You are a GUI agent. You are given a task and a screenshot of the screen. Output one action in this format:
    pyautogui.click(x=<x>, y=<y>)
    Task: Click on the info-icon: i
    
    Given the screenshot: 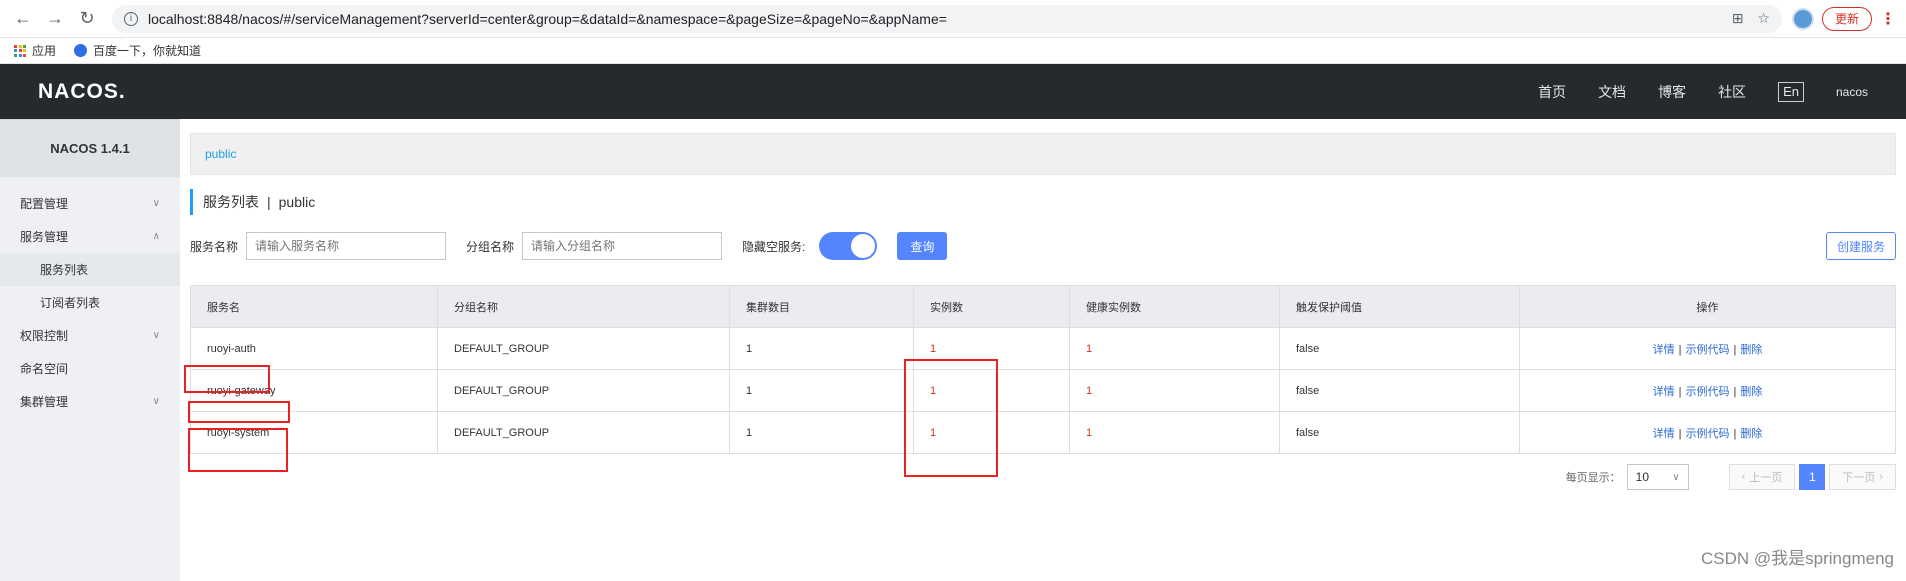 What is the action you would take?
    pyautogui.click(x=131, y=18)
    